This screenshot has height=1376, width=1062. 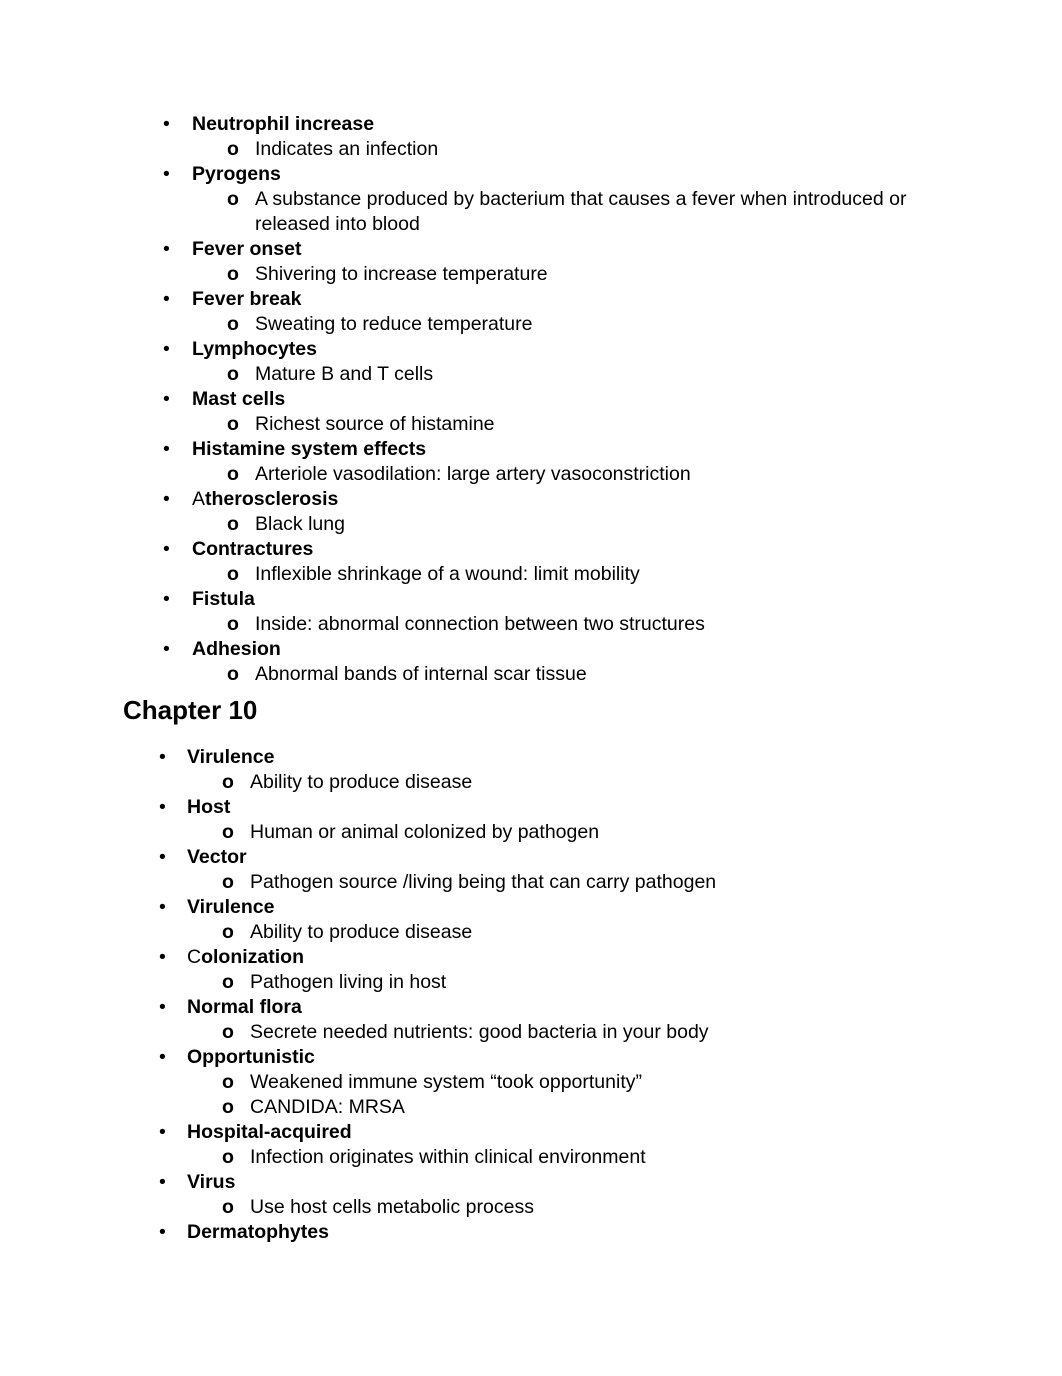 I want to click on outline-term-label: Adhesion, so click(x=236, y=649).